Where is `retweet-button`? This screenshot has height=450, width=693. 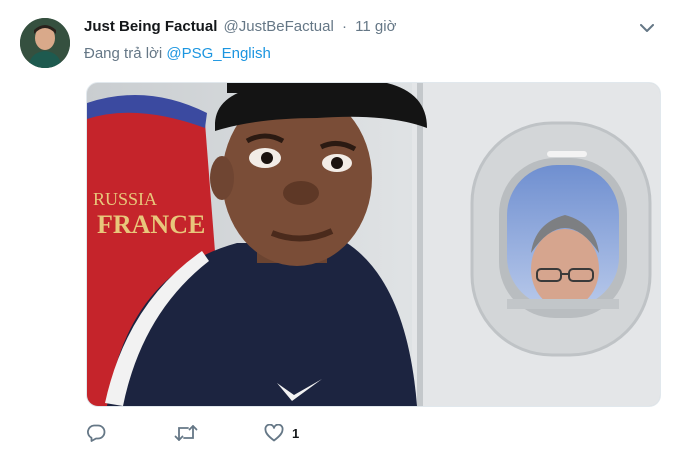
retweet-button is located at coordinates (219, 433).